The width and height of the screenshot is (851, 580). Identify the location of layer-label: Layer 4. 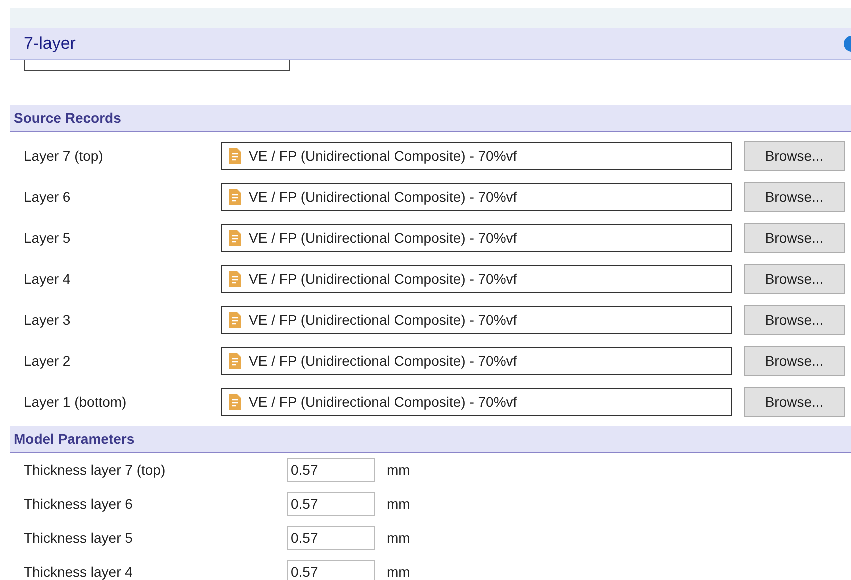
(47, 278).